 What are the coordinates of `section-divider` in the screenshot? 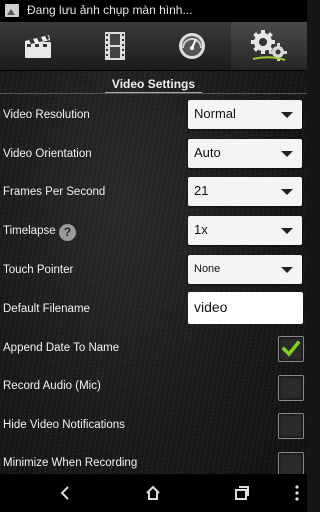 It's located at (153, 93).